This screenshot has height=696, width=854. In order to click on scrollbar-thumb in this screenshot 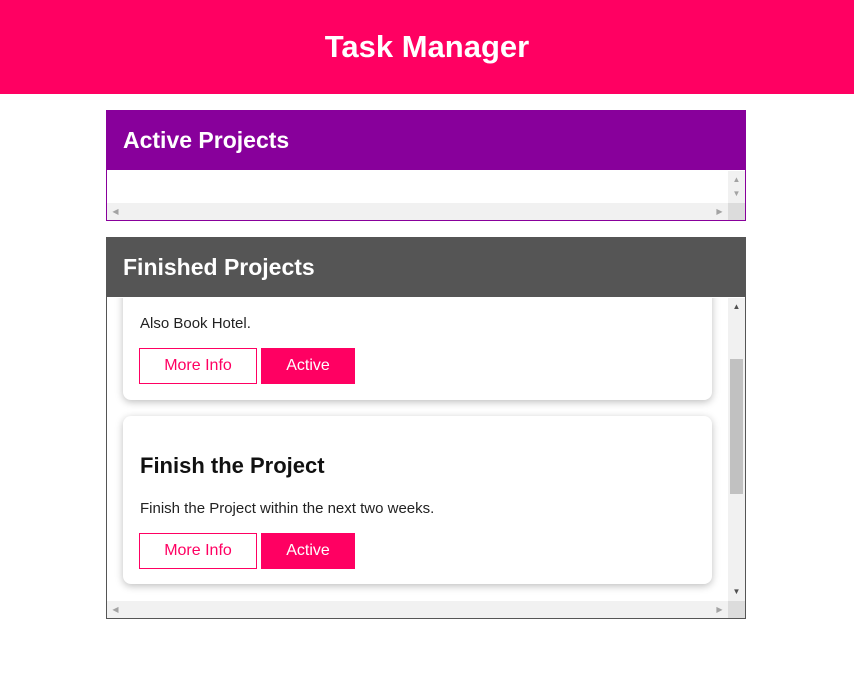, I will do `click(736, 426)`.